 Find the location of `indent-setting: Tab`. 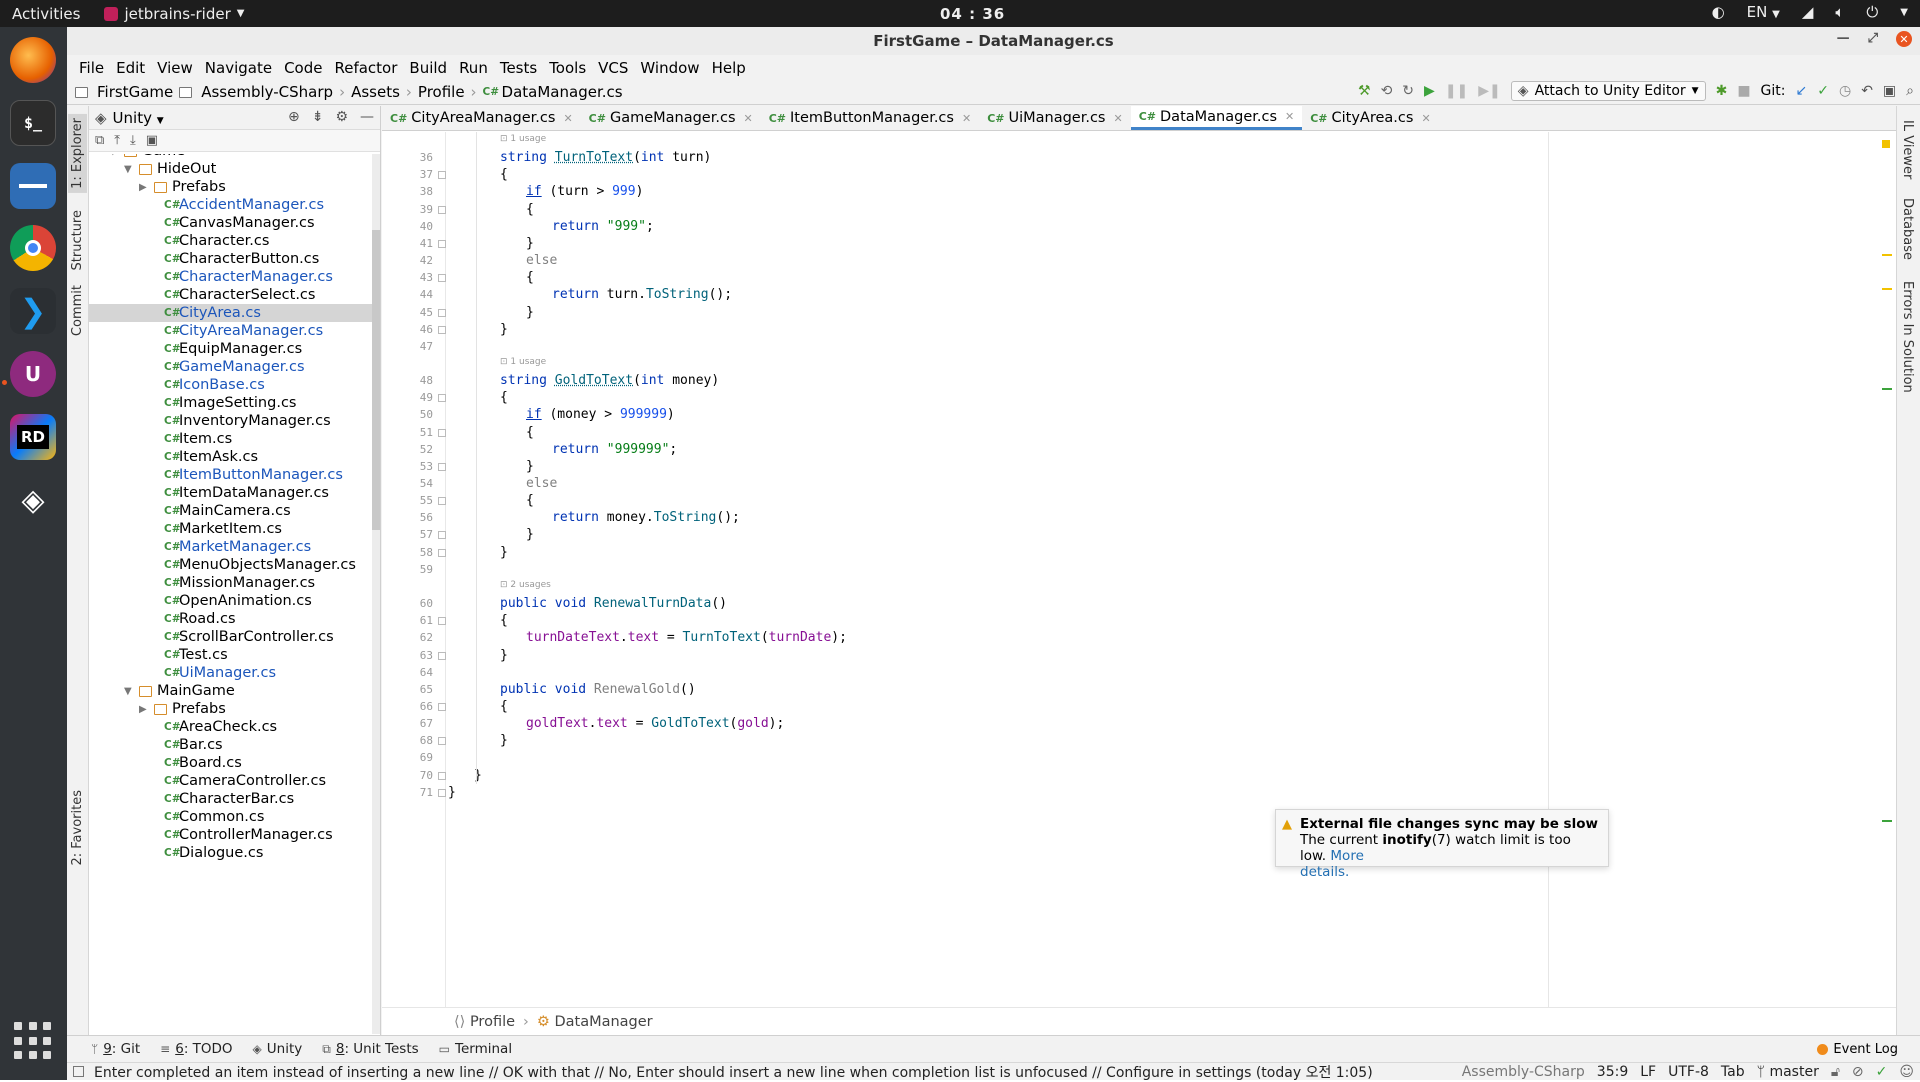

indent-setting: Tab is located at coordinates (1733, 1072).